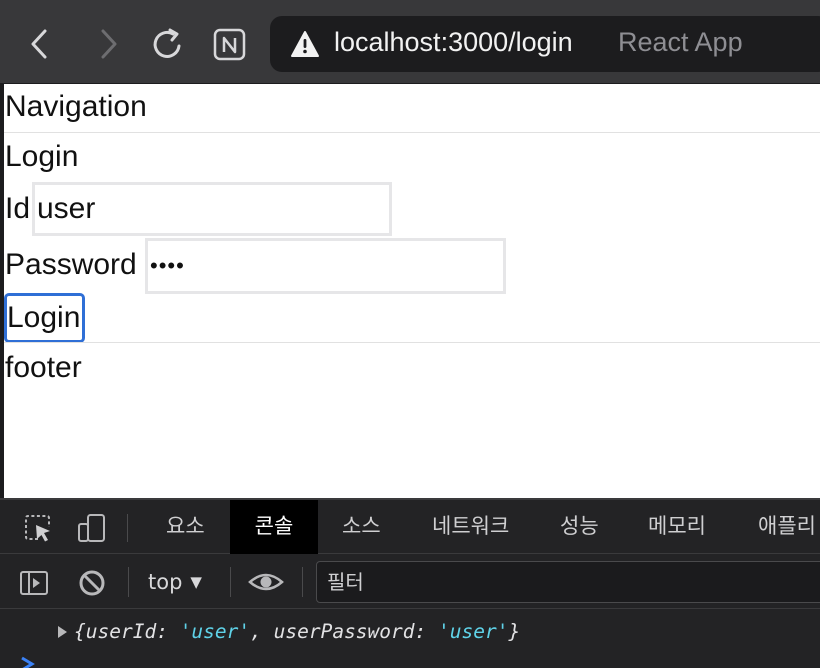  Describe the element at coordinates (196, 582) in the screenshot. I see `caret-down-icon: ▼` at that location.